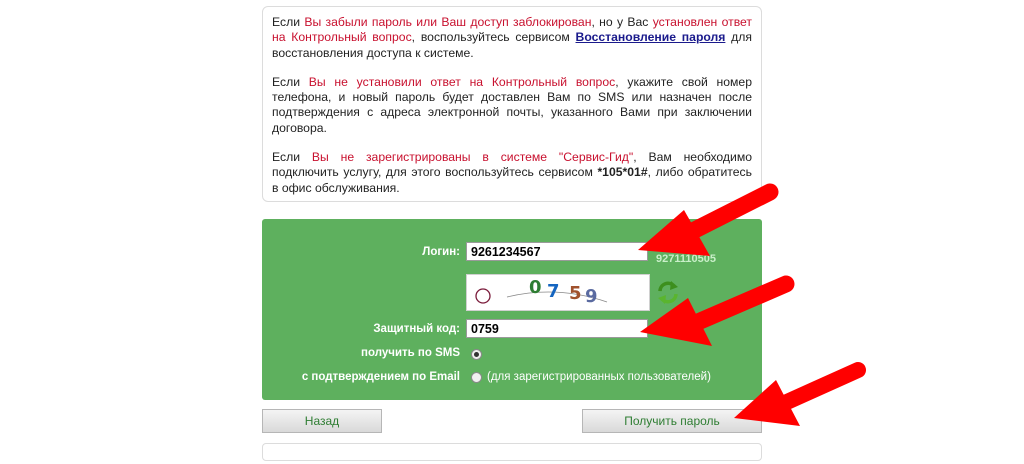 The width and height of the screenshot is (1024, 464). I want to click on info-text: , воспользуйтесь сервисом, so click(493, 37).